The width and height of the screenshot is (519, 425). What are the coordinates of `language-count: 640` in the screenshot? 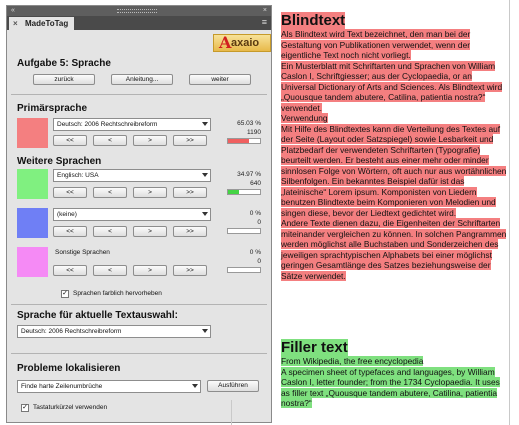 It's located at (255, 183).